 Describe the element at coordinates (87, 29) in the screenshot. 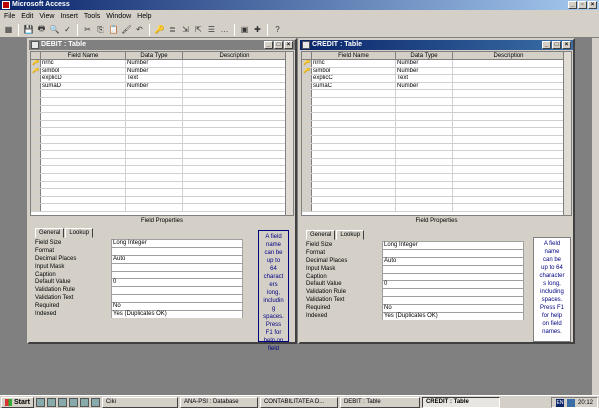

I see `cut-icon: ✂` at that location.